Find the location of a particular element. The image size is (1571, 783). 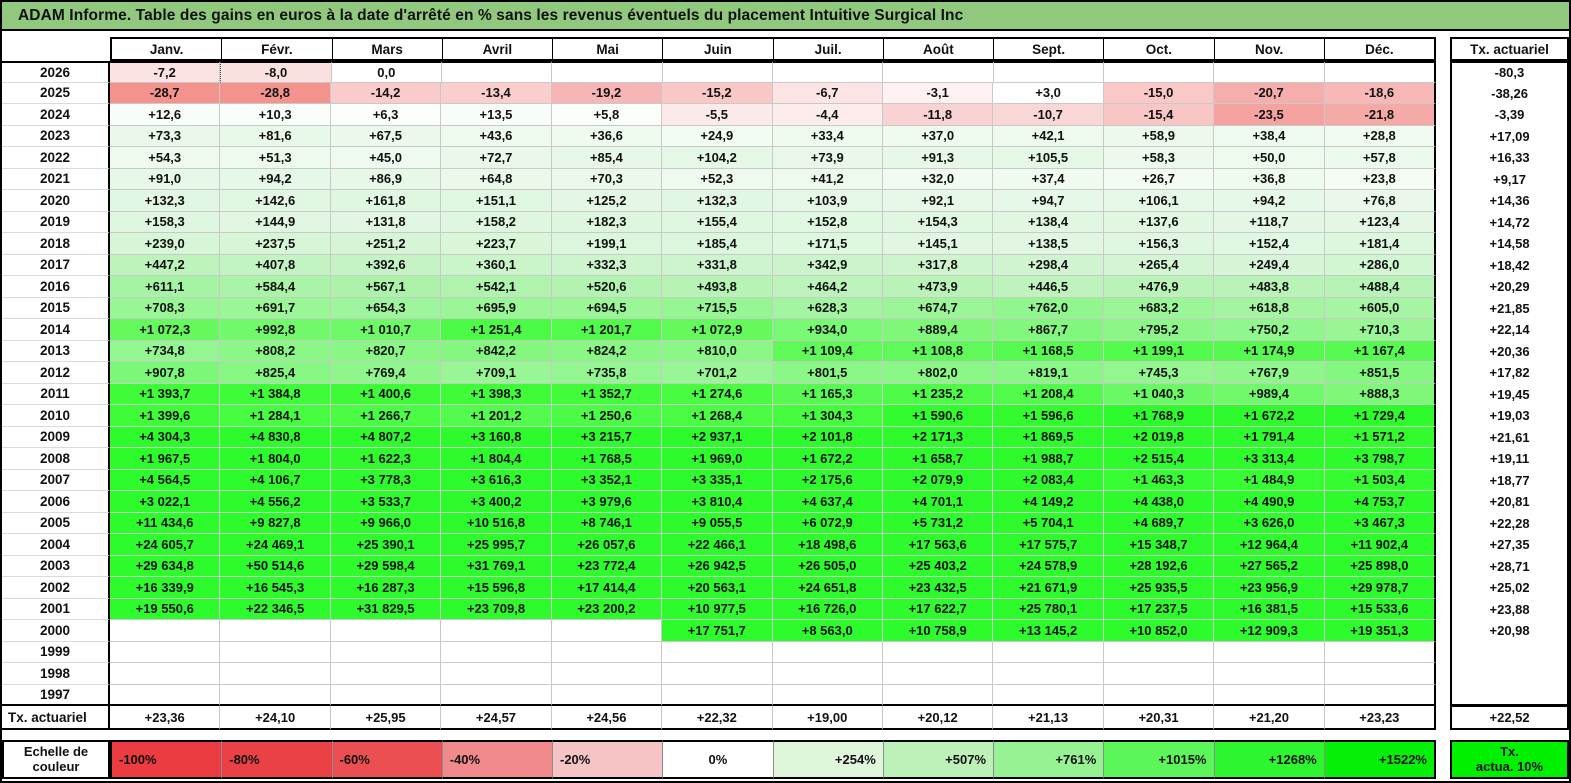

cell-2008-m3: +1 622,3 is located at coordinates (386, 459).